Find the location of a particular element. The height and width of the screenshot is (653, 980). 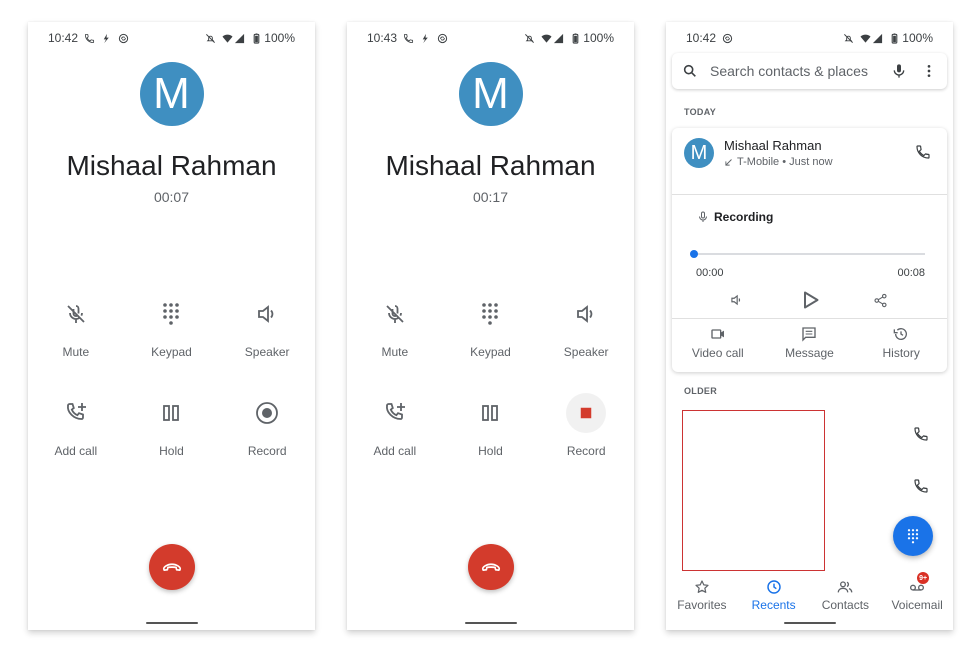

nav-favorites: Favorites is located at coordinates (702, 604).